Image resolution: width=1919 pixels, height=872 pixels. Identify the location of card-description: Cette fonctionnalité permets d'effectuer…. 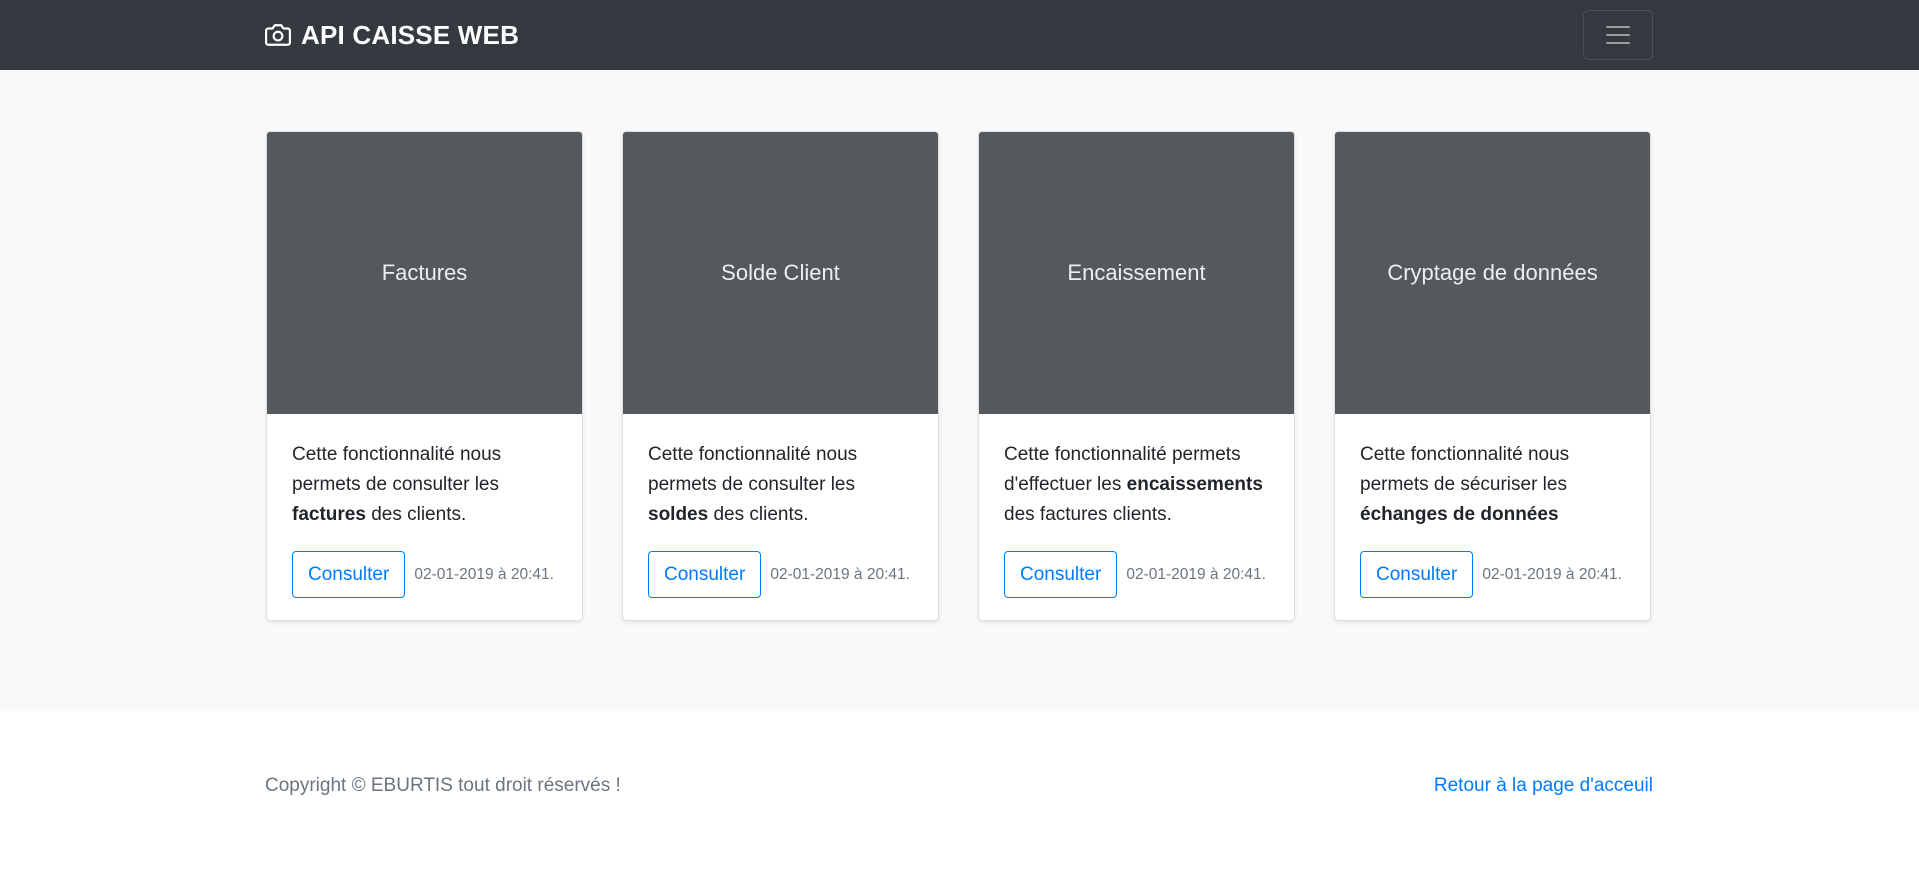
(1137, 485).